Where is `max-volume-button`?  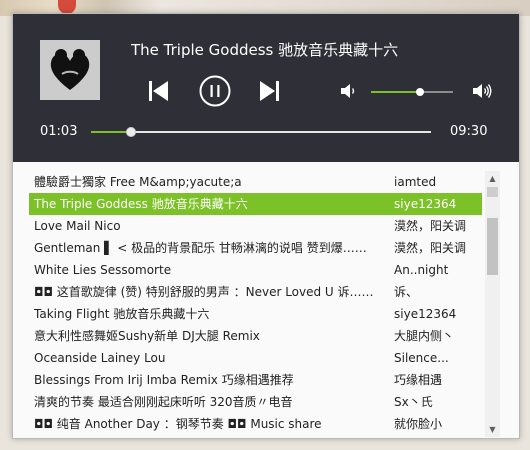 max-volume-button is located at coordinates (482, 91).